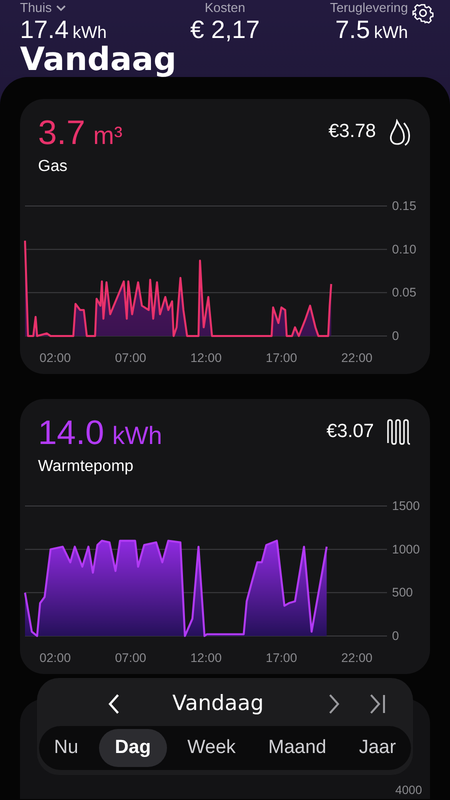 This screenshot has height=800, width=450. What do you see at coordinates (225, 8) in the screenshot?
I see `stat-label: Kosten` at bounding box center [225, 8].